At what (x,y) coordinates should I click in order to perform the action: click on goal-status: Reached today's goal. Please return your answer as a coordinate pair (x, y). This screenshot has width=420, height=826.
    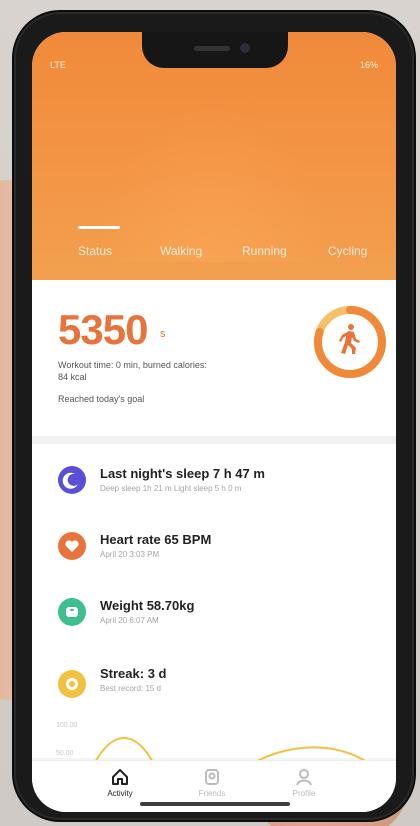
    Looking at the image, I should click on (101, 399).